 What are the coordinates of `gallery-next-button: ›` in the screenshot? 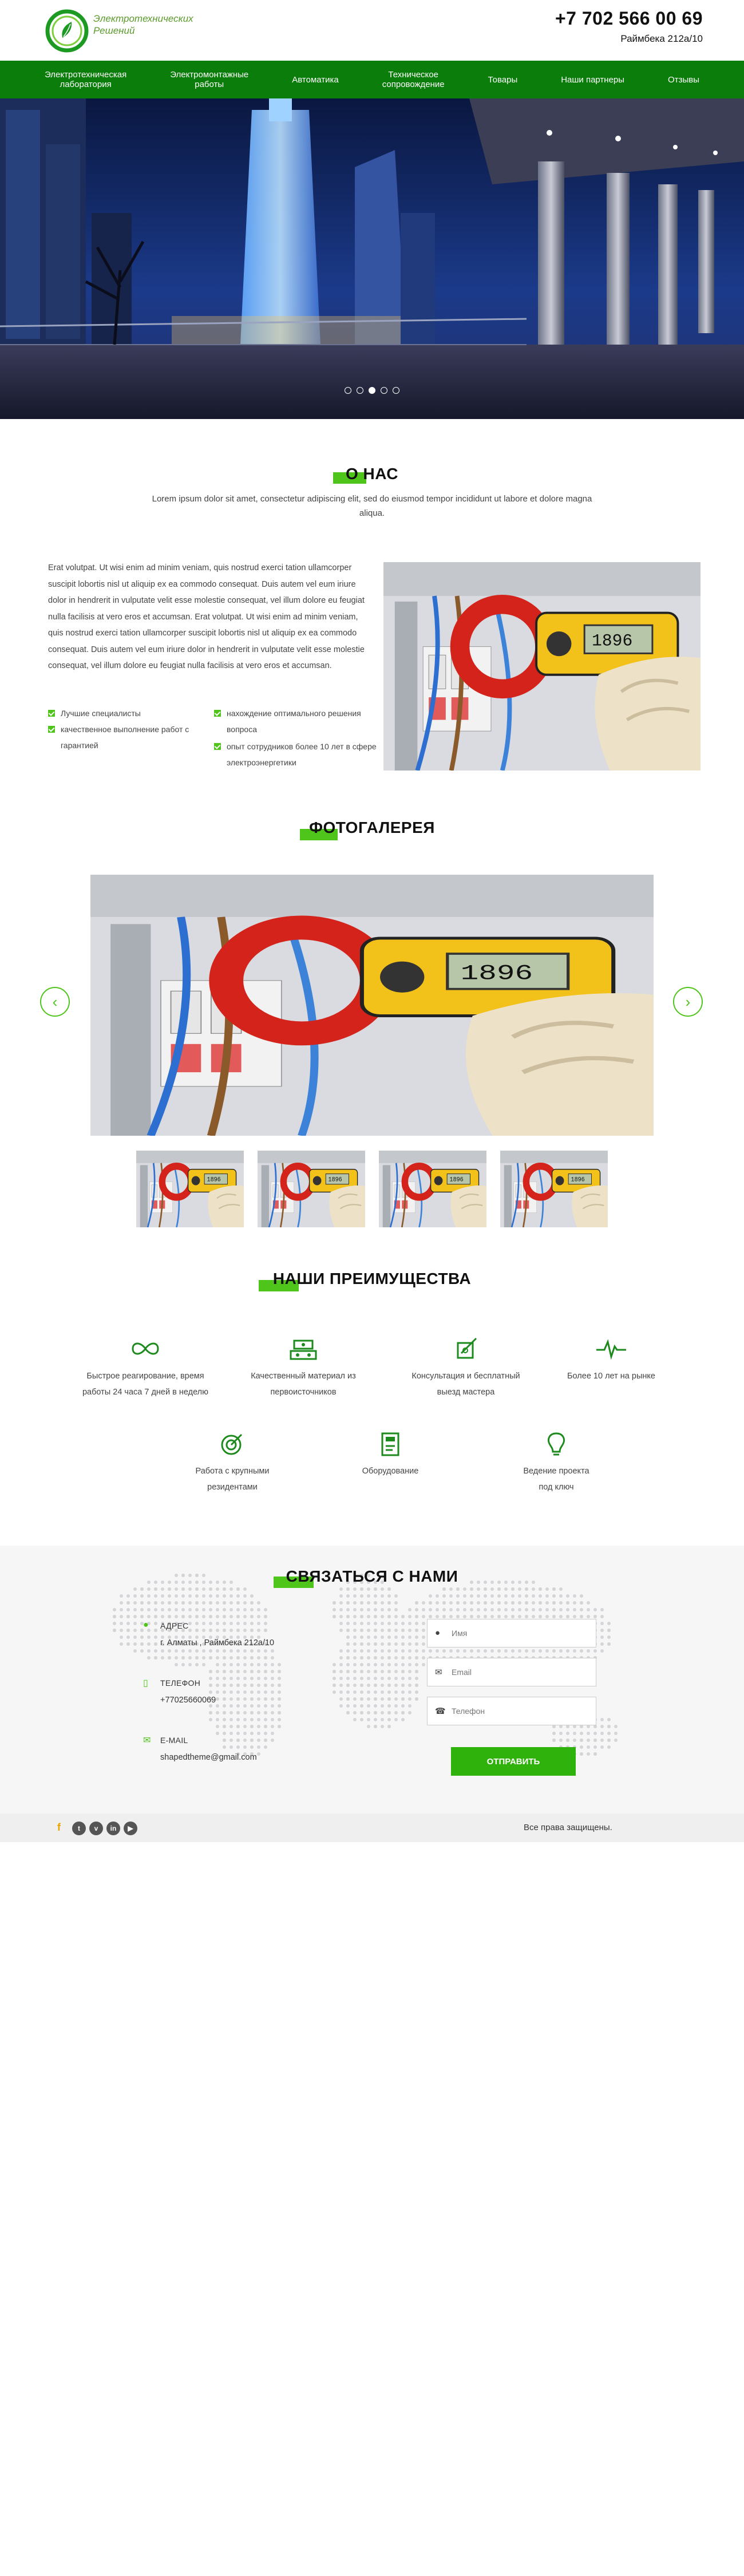 It's located at (688, 1002).